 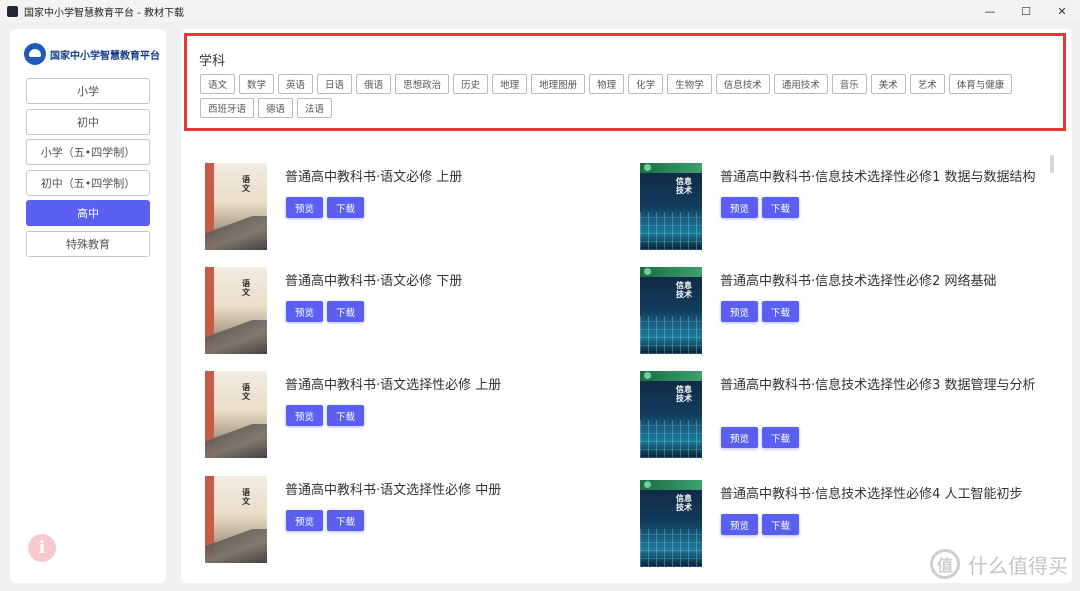 I want to click on watermark-icon: 值, so click(x=945, y=564).